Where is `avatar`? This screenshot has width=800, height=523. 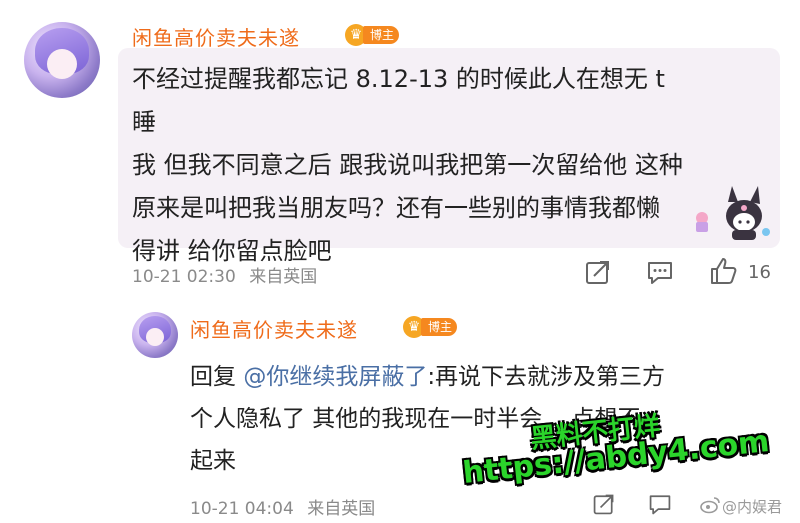 avatar is located at coordinates (62, 60).